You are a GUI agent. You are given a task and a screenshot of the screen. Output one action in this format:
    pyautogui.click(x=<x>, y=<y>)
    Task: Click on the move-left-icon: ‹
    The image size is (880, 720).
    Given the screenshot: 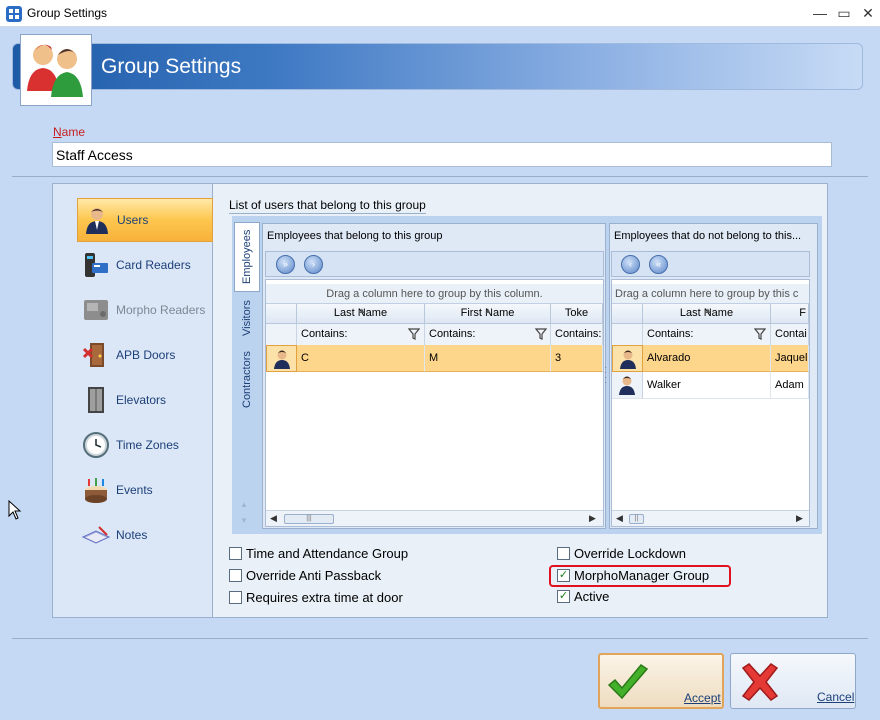 What is the action you would take?
    pyautogui.click(x=630, y=264)
    